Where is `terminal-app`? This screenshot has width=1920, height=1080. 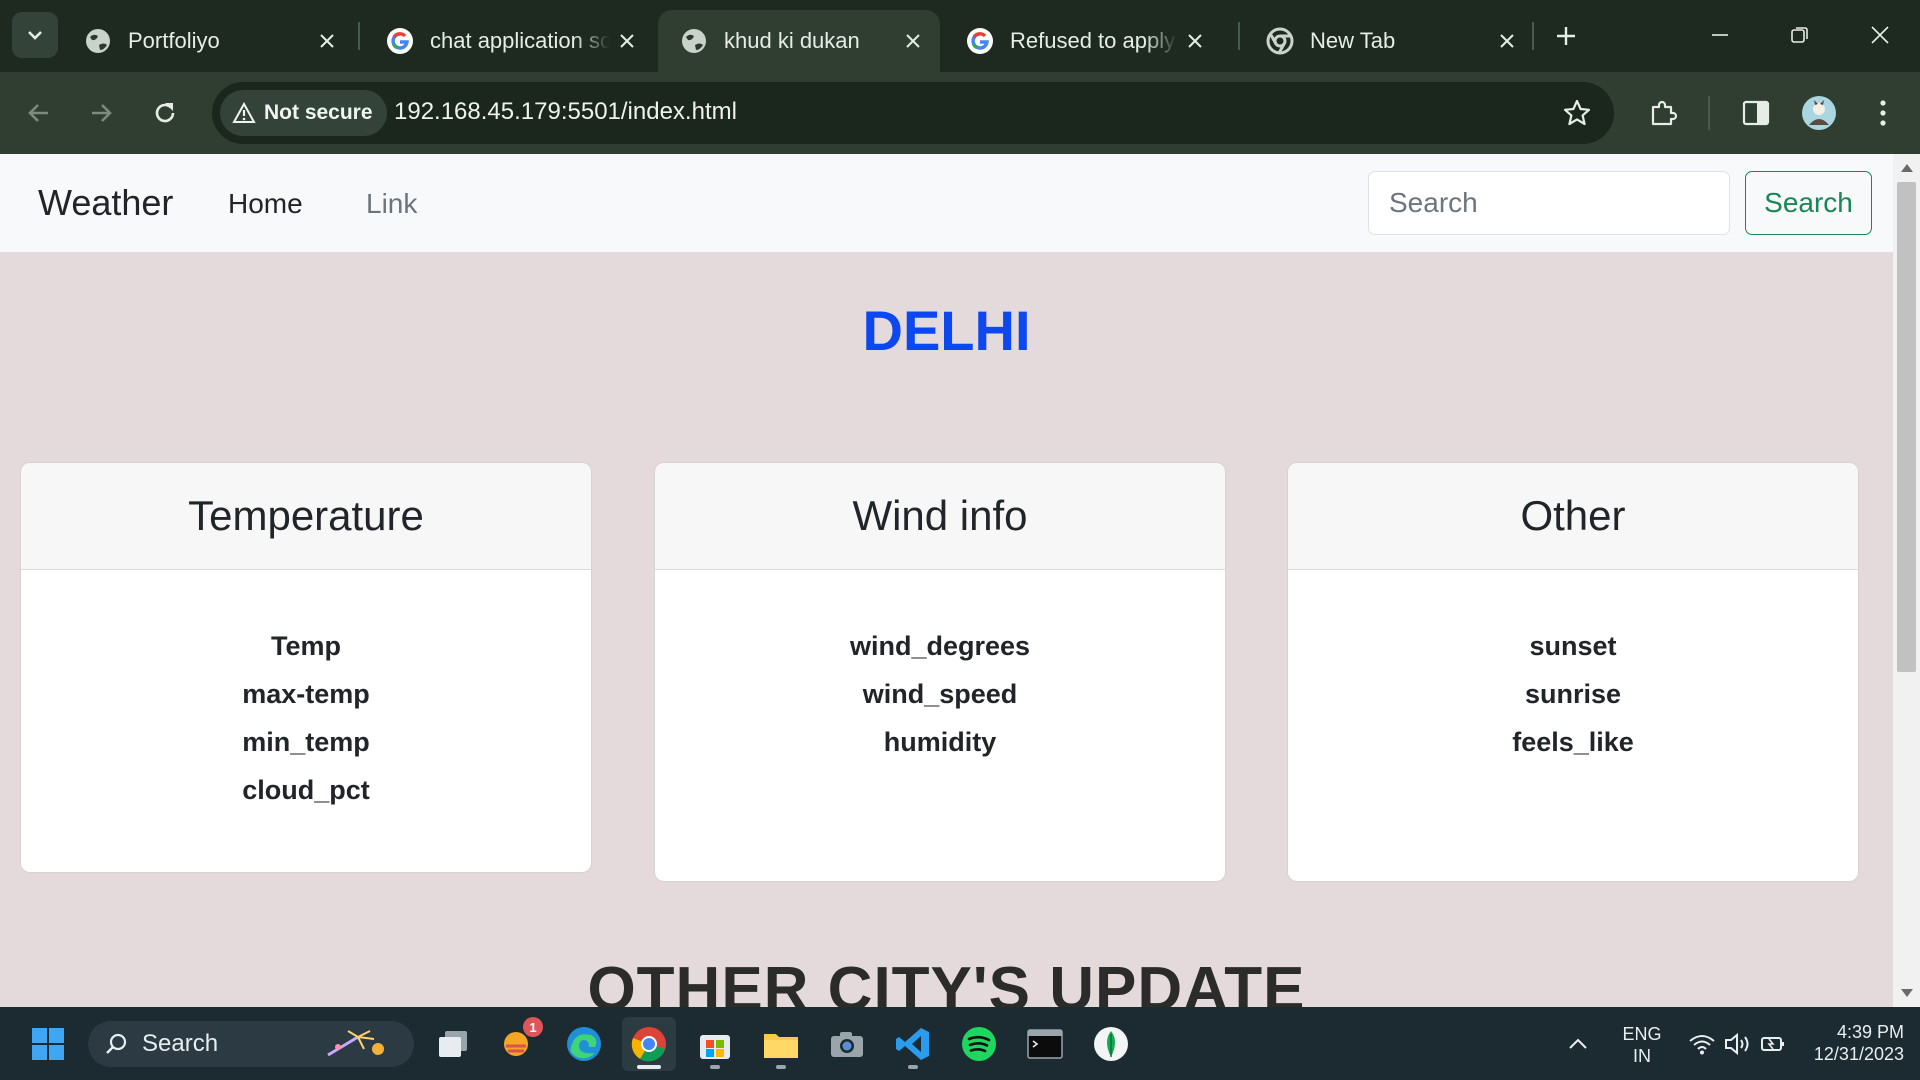 terminal-app is located at coordinates (1045, 1044).